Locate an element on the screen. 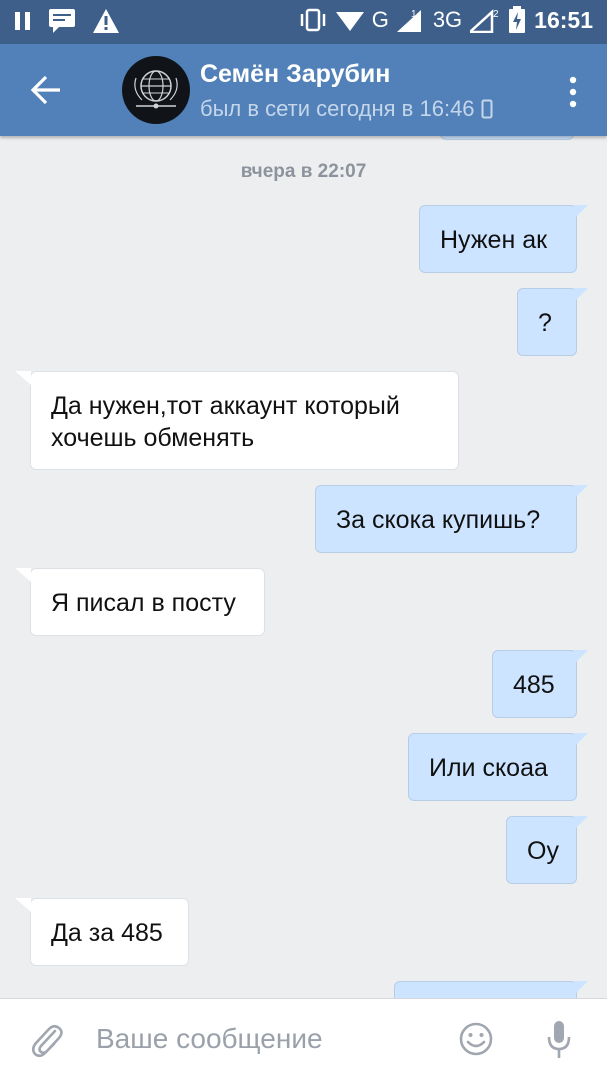  message-bubble: Да за 485 is located at coordinates (102, 932).